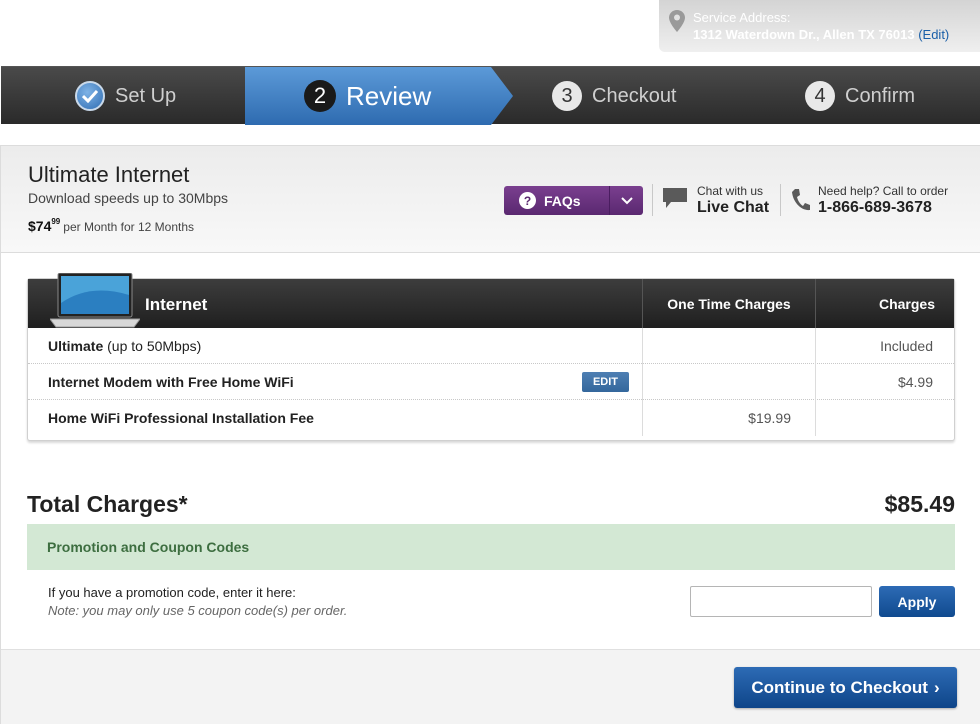 This screenshot has width=980, height=724. What do you see at coordinates (107, 504) in the screenshot?
I see `total-charges-label: Total Charges*` at bounding box center [107, 504].